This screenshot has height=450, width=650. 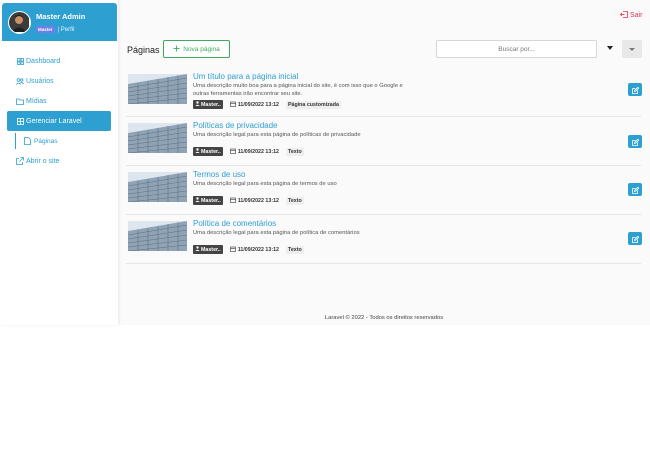 What do you see at coordinates (623, 15) in the screenshot?
I see `logout-icon` at bounding box center [623, 15].